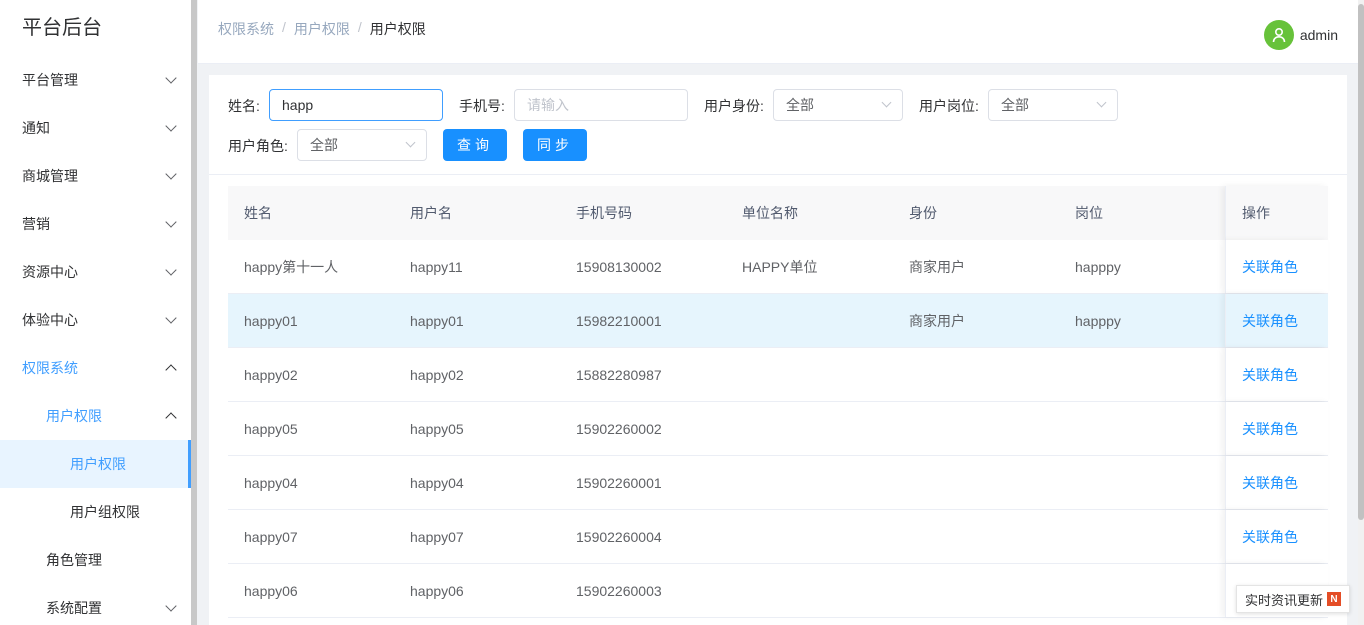 The image size is (1364, 625). I want to click on breadcrumb-current: 用户权限, so click(397, 29).